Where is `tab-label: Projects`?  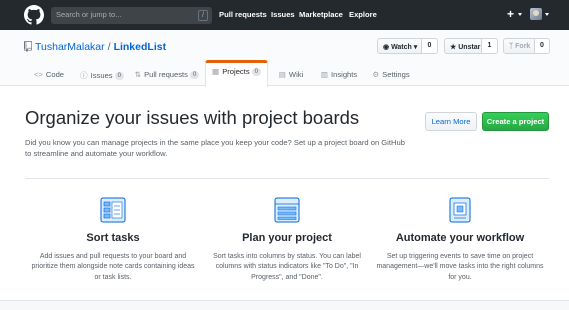 tab-label: Projects is located at coordinates (236, 71).